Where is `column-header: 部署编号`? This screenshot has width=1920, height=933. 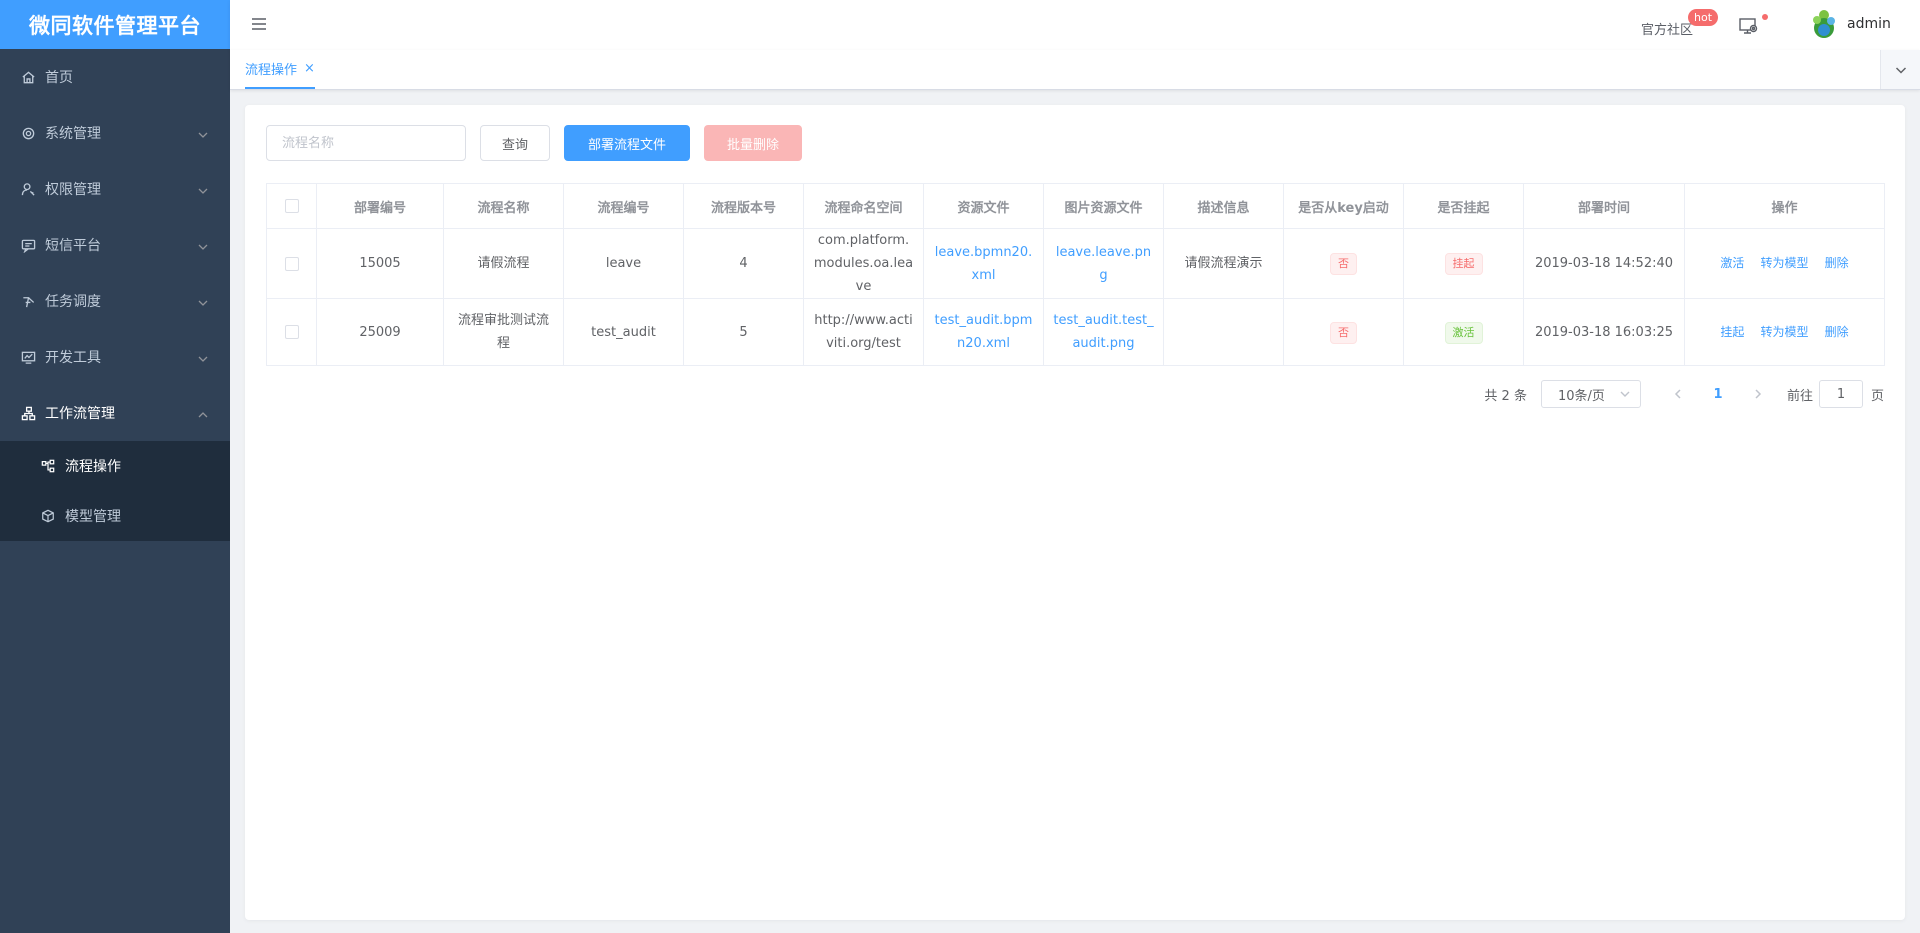 column-header: 部署编号 is located at coordinates (380, 206).